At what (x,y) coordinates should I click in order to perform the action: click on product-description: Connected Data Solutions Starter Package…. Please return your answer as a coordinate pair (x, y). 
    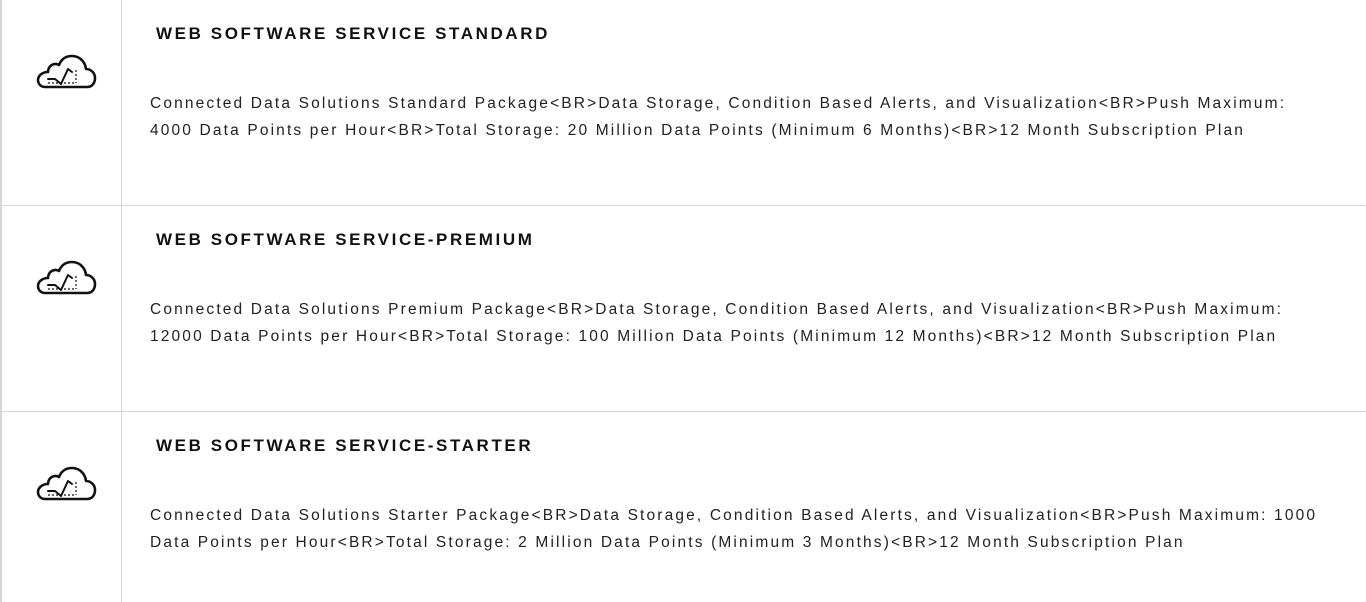
    Looking at the image, I should click on (734, 529).